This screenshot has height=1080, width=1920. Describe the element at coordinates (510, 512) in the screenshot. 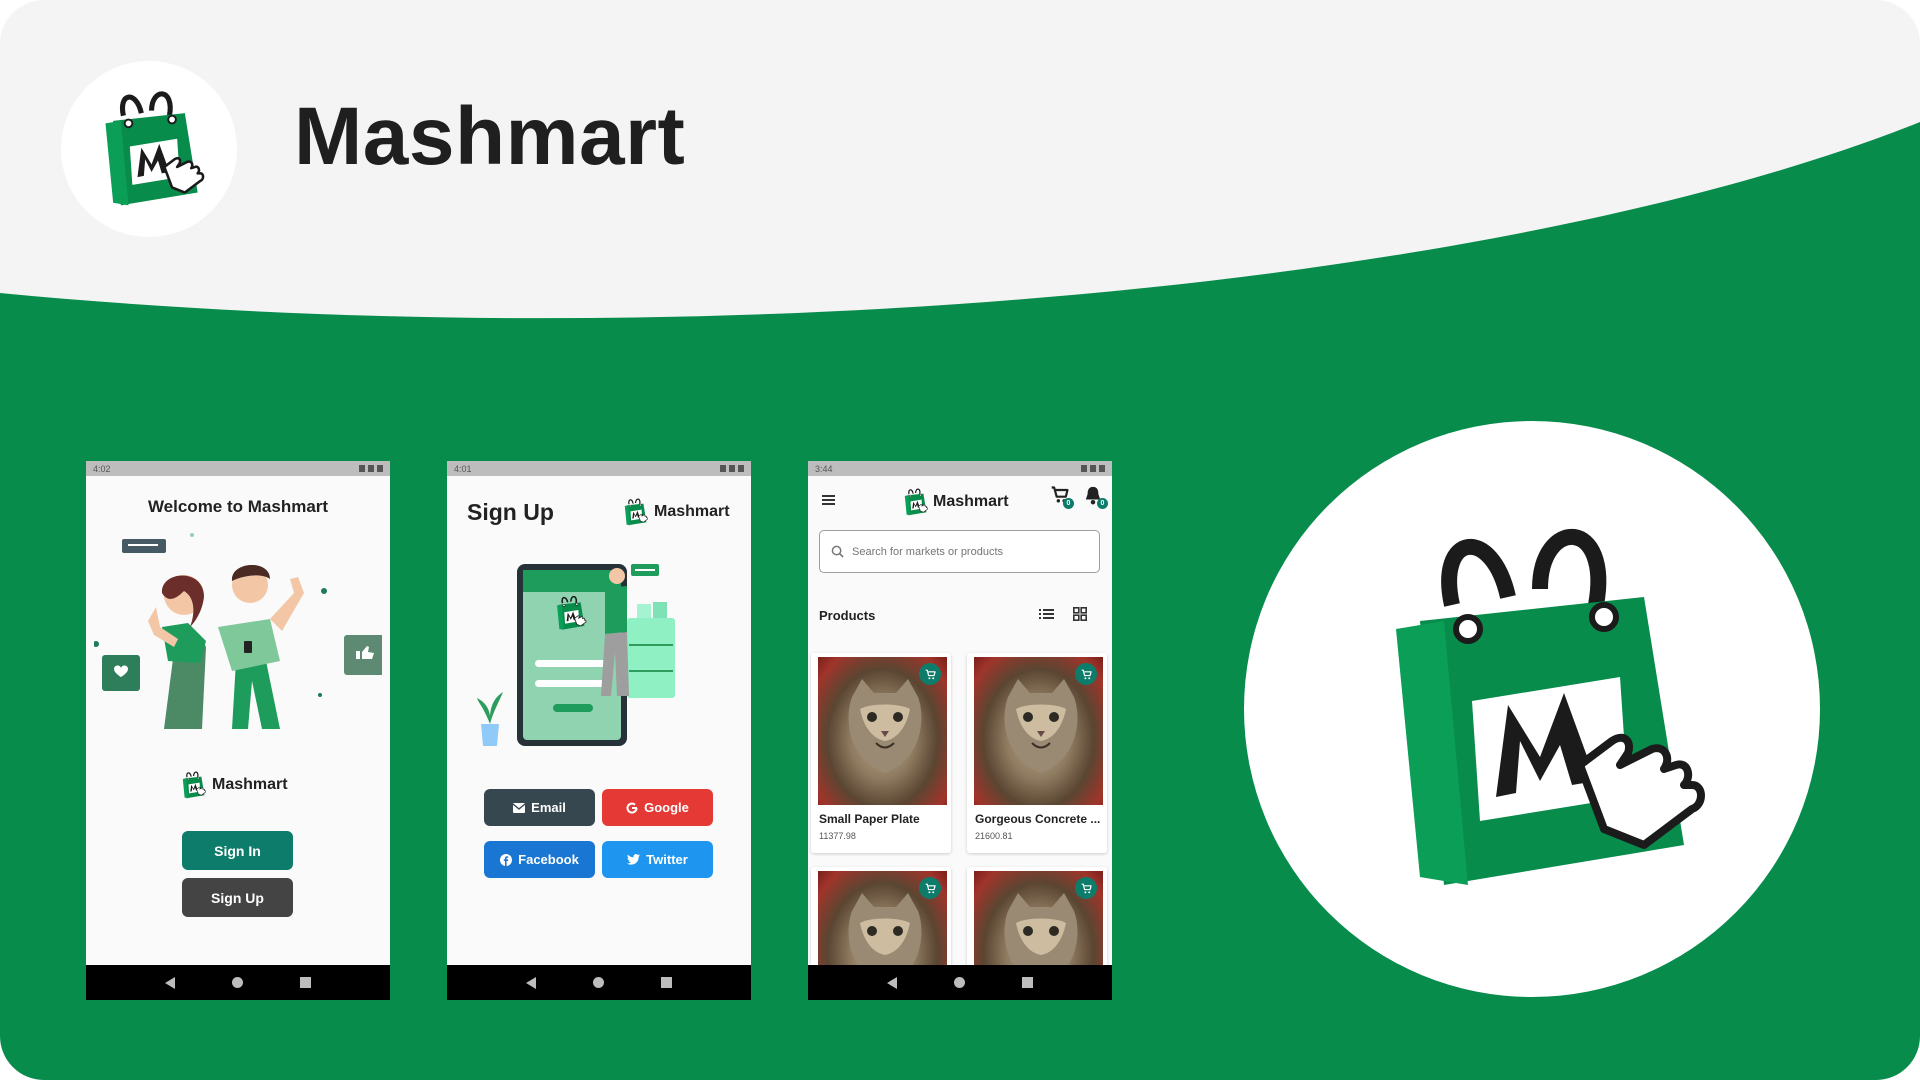

I see `sign-up-heading: Sign Up` at that location.